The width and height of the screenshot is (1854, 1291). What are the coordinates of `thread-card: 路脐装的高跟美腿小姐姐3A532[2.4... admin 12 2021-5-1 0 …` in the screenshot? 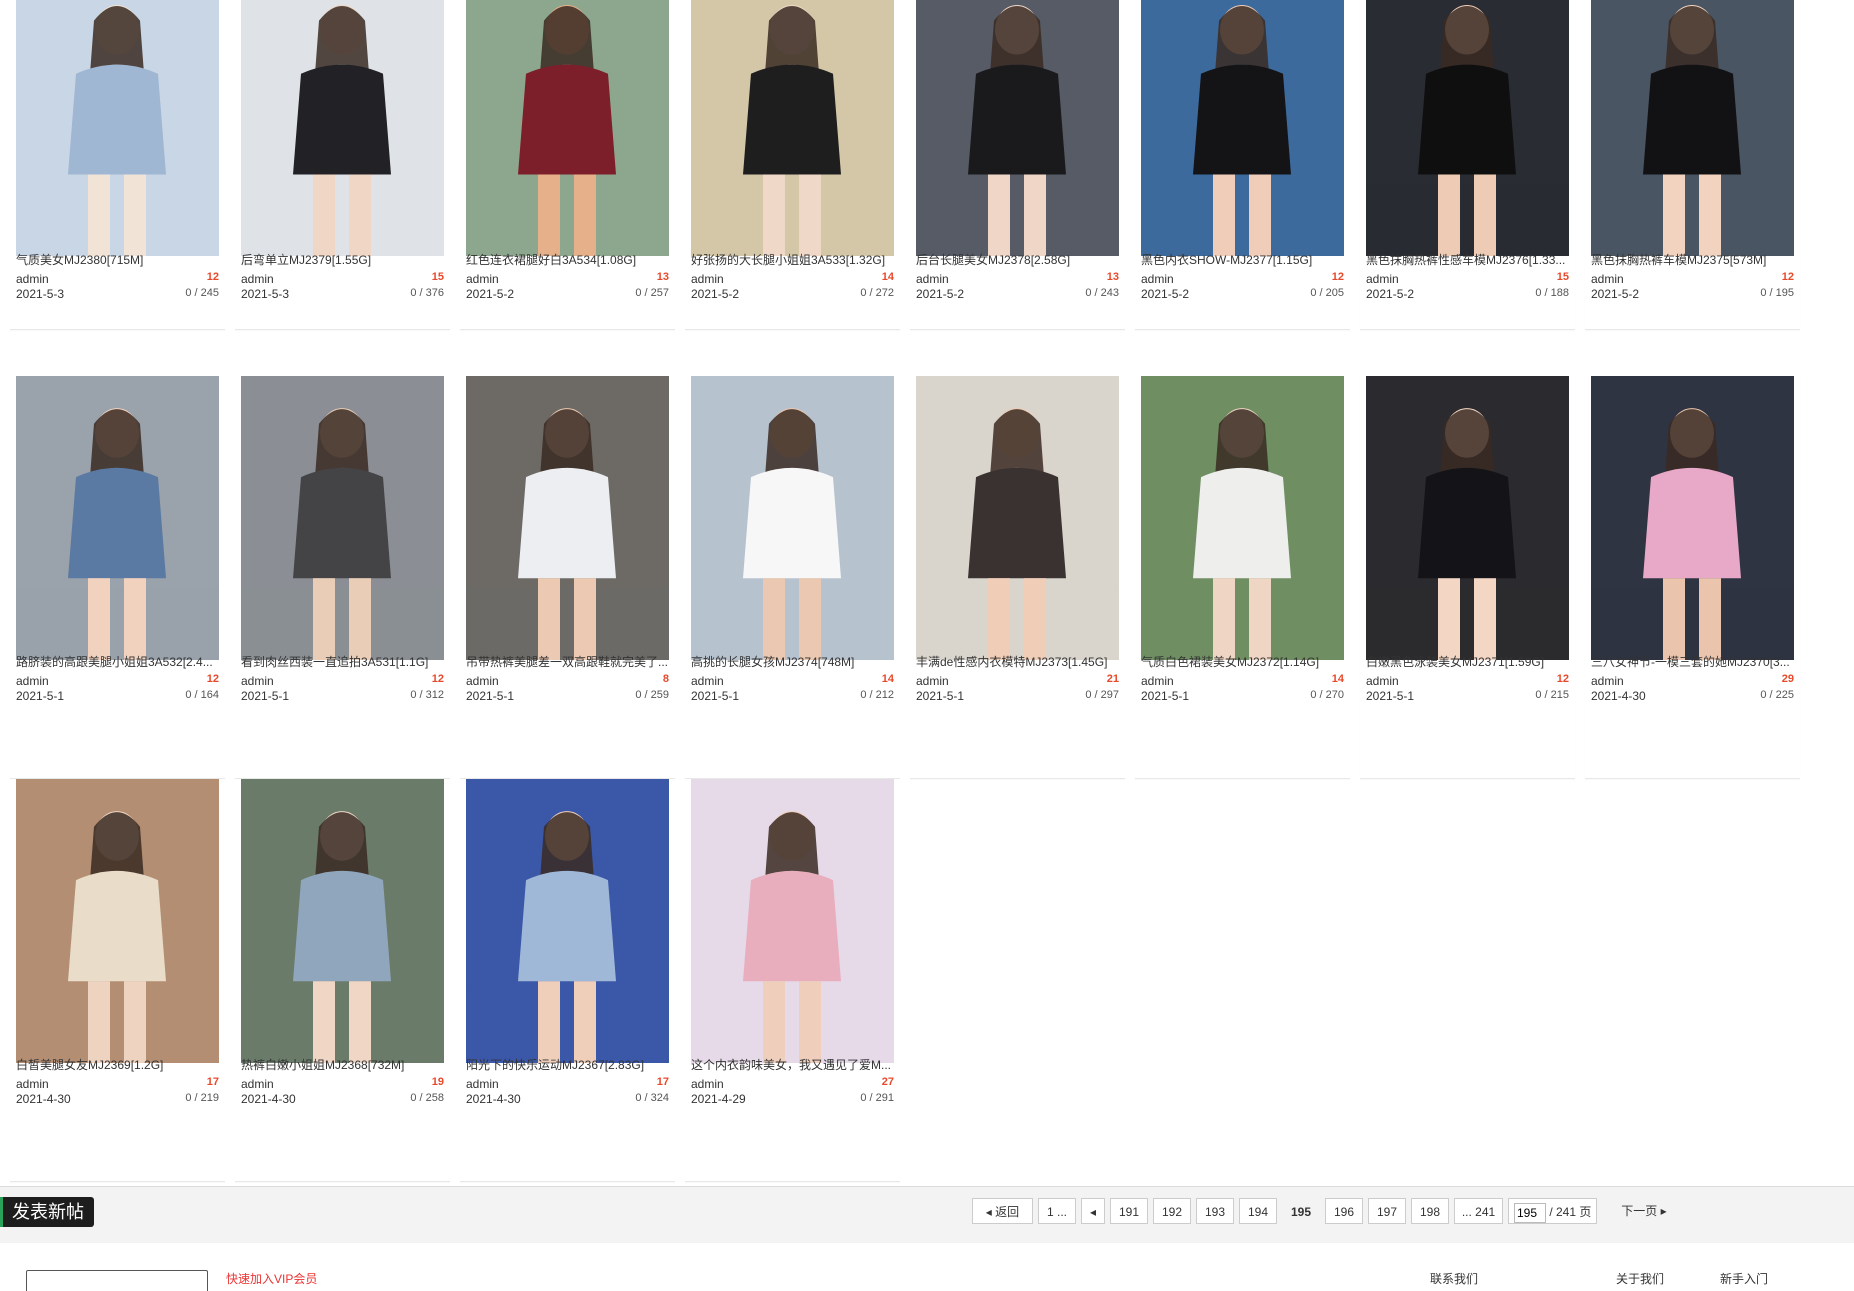 It's located at (117, 577).